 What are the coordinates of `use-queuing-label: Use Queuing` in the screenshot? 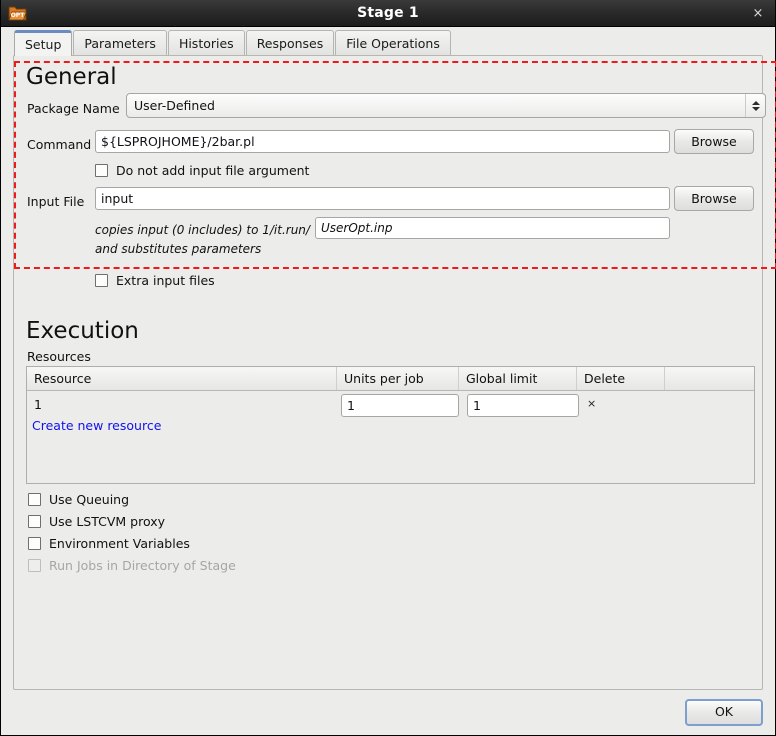 It's located at (89, 499).